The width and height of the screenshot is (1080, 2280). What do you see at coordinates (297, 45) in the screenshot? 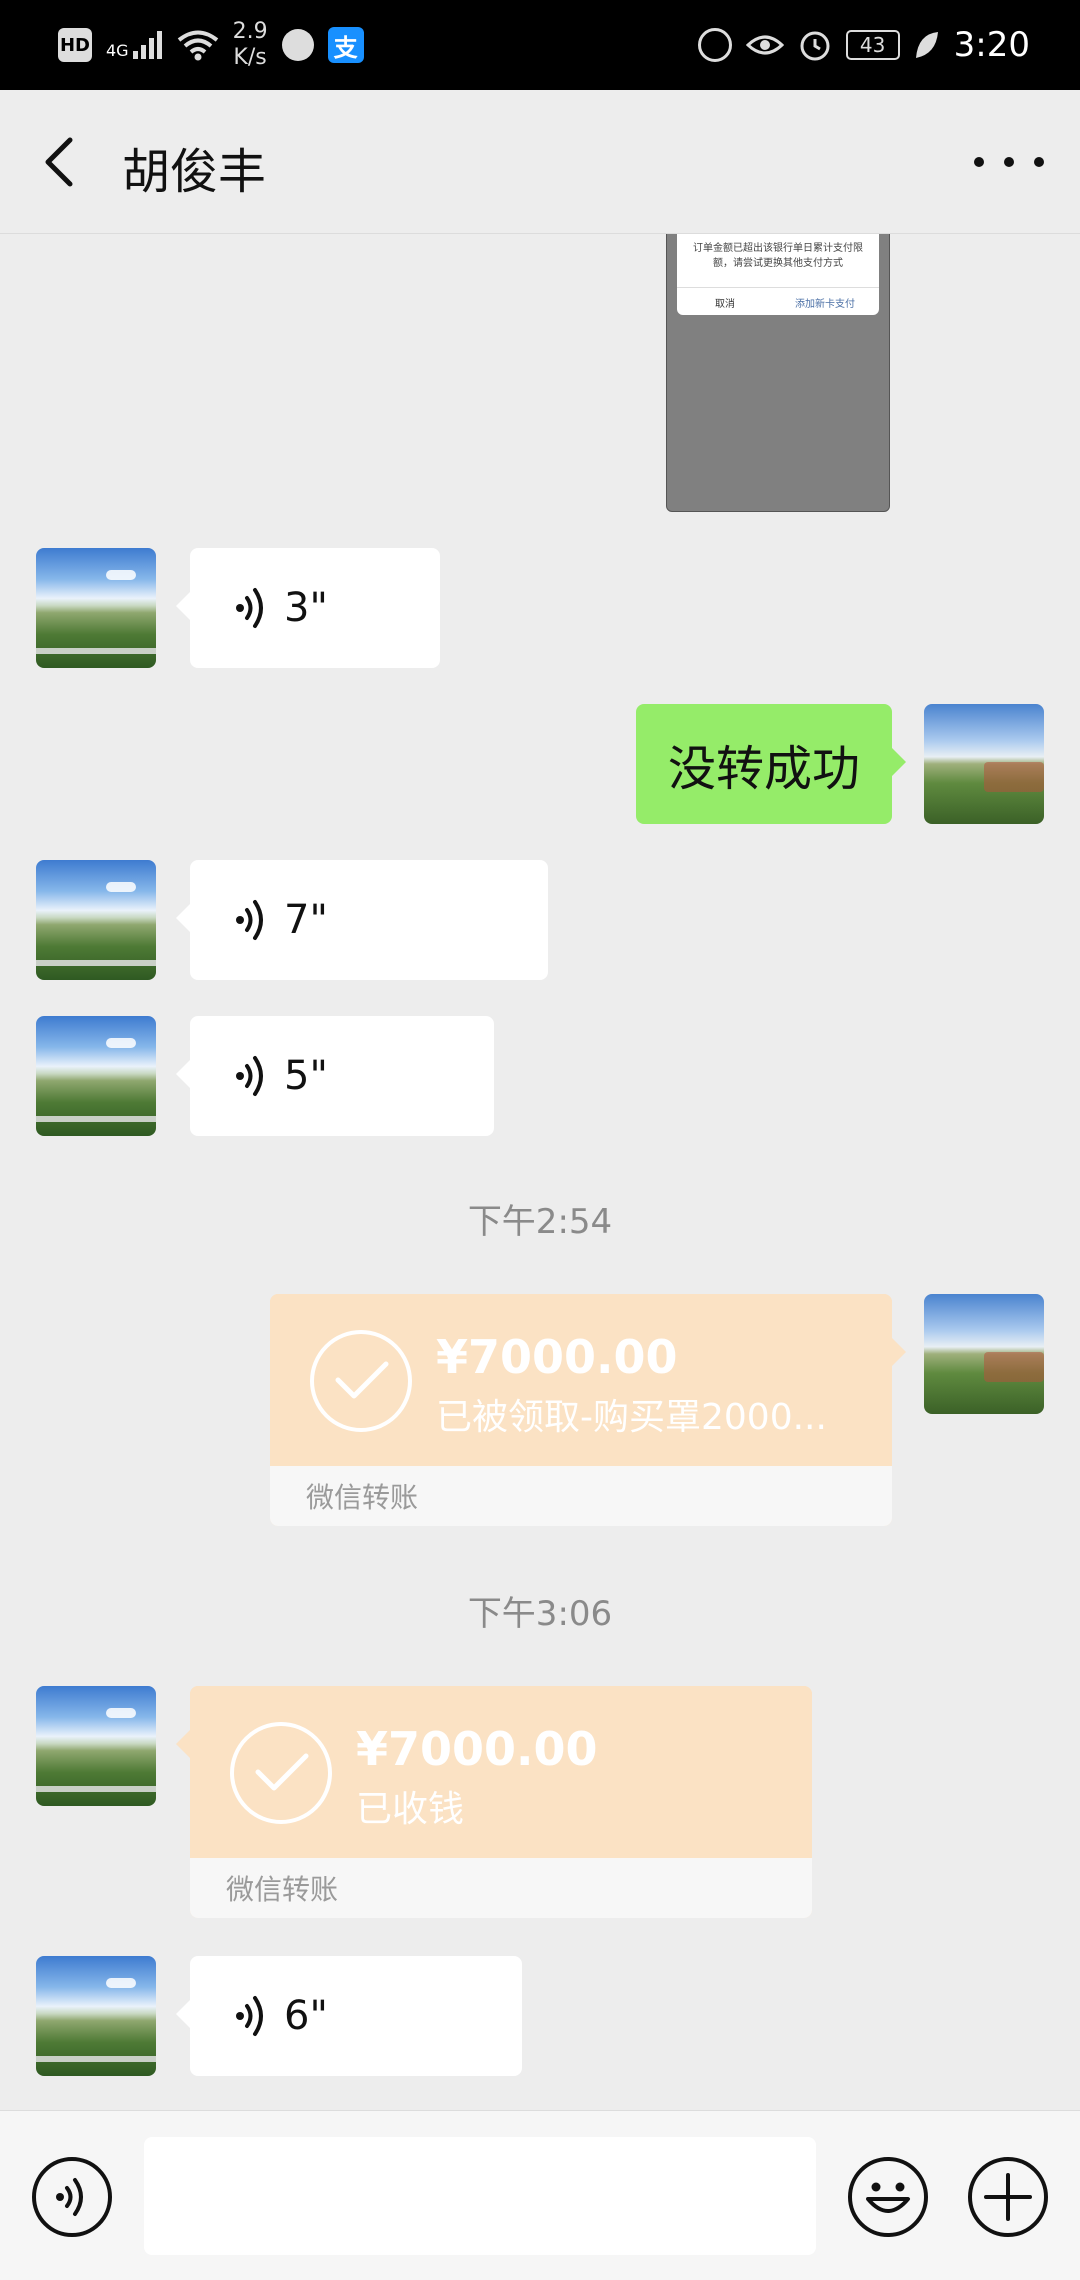
I see `music-icon` at bounding box center [297, 45].